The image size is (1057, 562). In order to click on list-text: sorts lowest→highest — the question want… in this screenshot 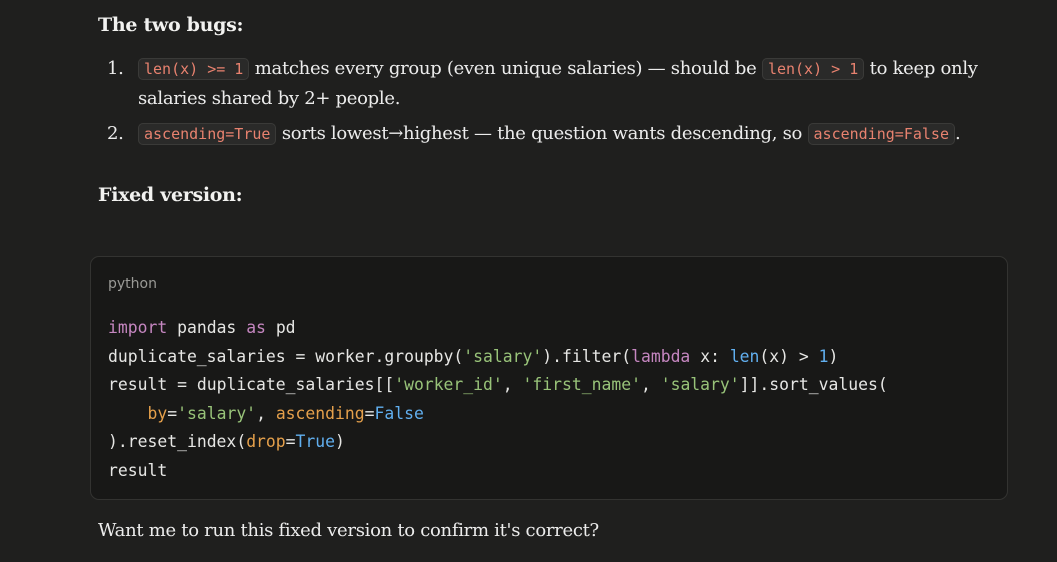, I will do `click(542, 133)`.